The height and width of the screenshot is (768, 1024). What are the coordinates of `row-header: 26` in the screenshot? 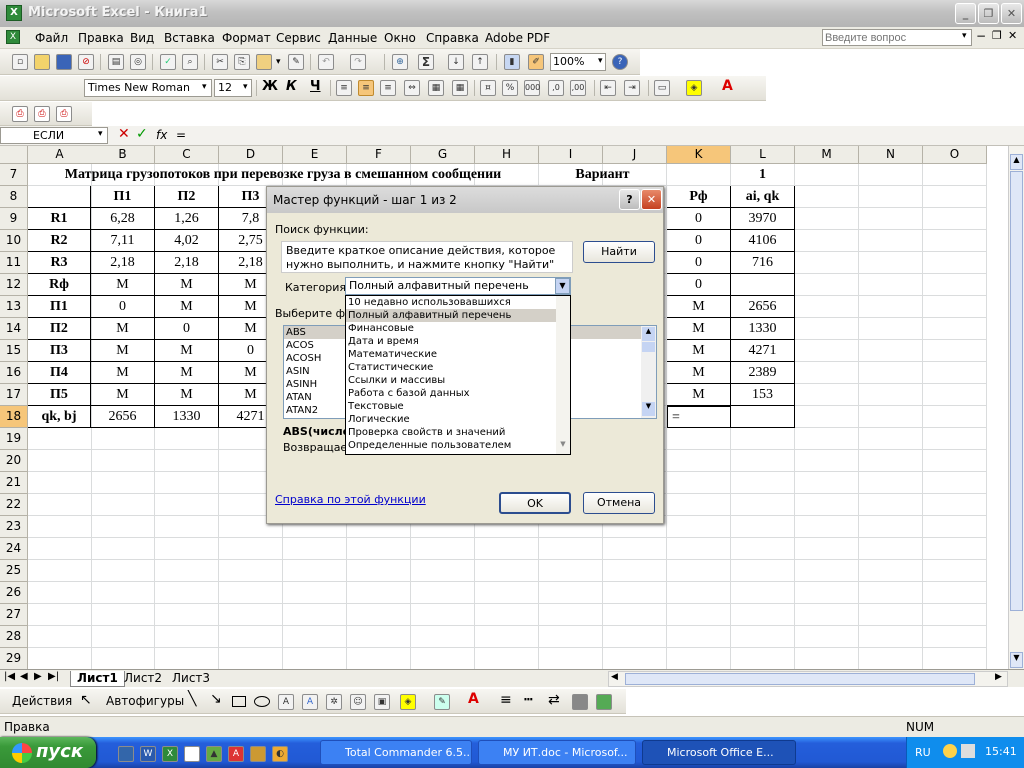 It's located at (14, 593).